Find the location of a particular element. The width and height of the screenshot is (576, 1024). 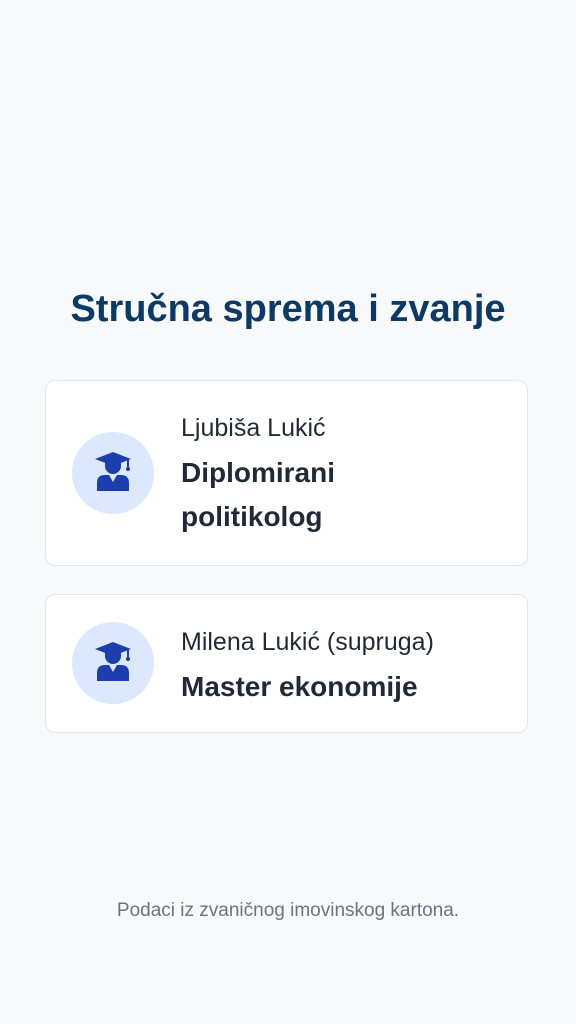

person-name: Ljubiša Lukić is located at coordinates (253, 428).